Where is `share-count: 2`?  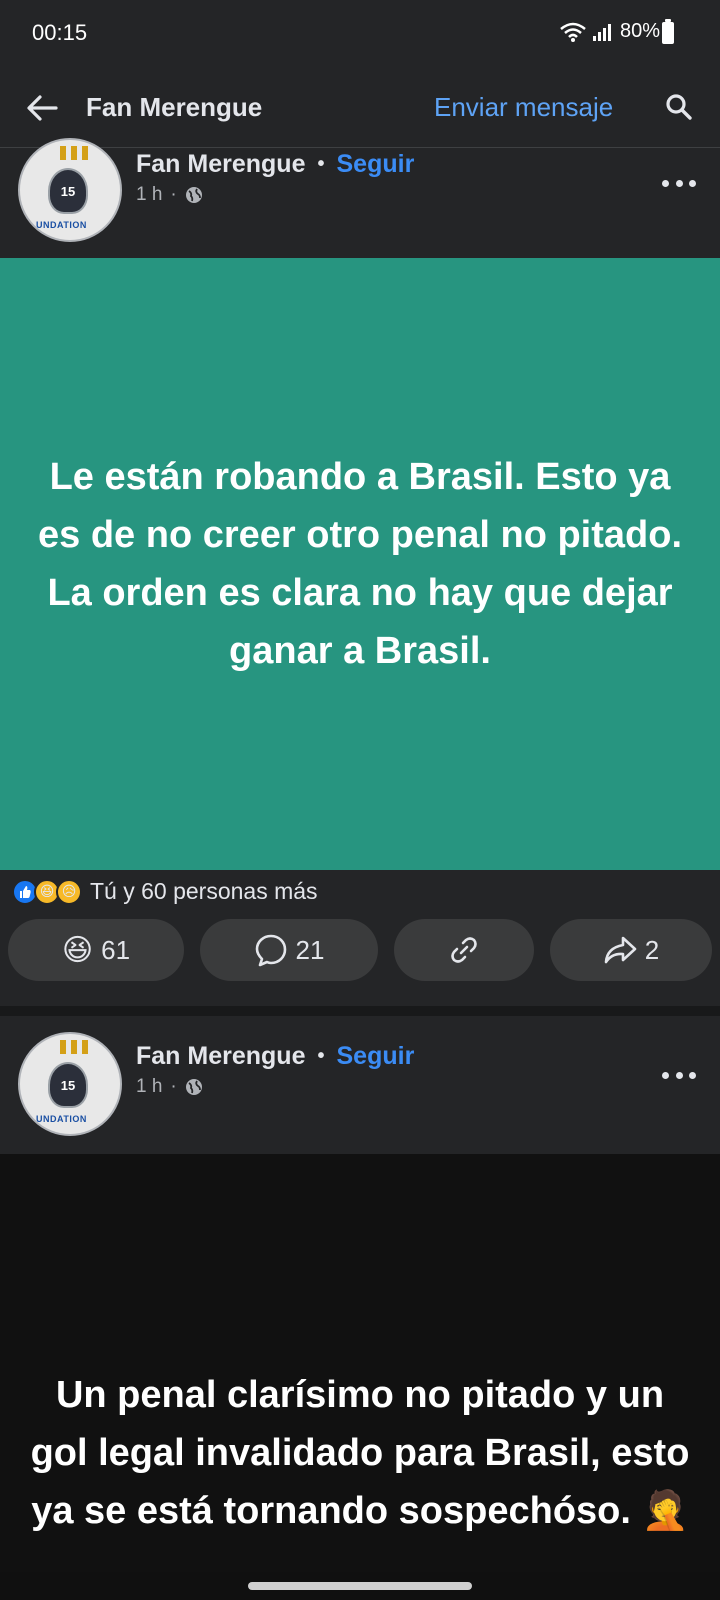
share-count: 2 is located at coordinates (652, 949).